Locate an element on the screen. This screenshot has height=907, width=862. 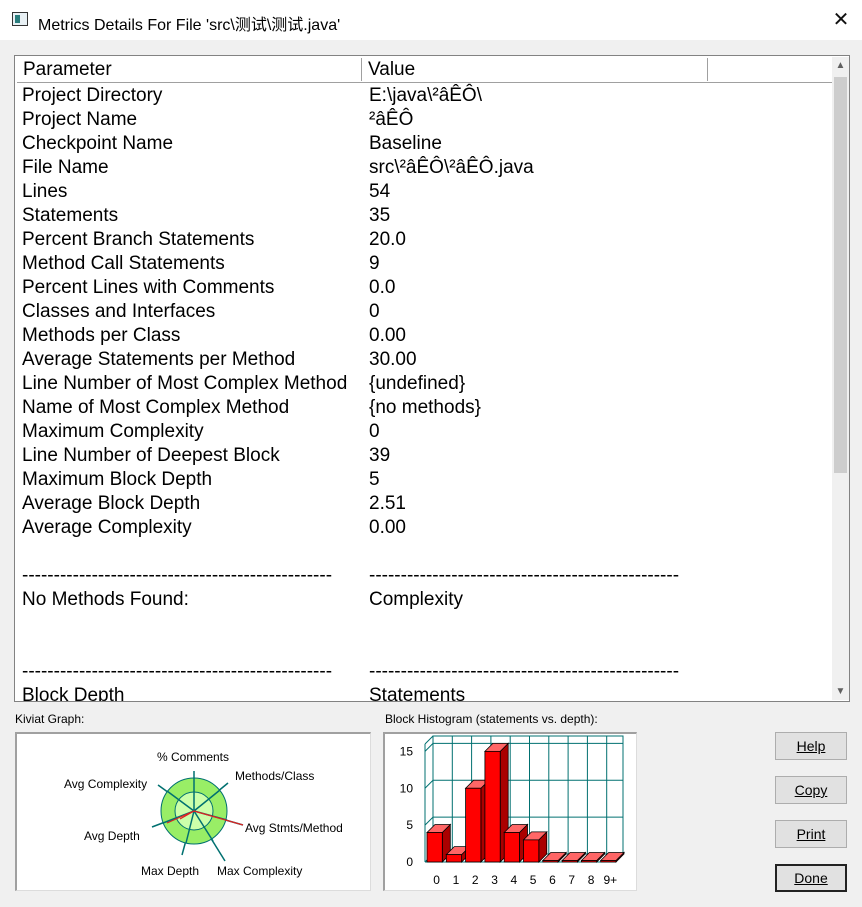
help-button: Help is located at coordinates (811, 746).